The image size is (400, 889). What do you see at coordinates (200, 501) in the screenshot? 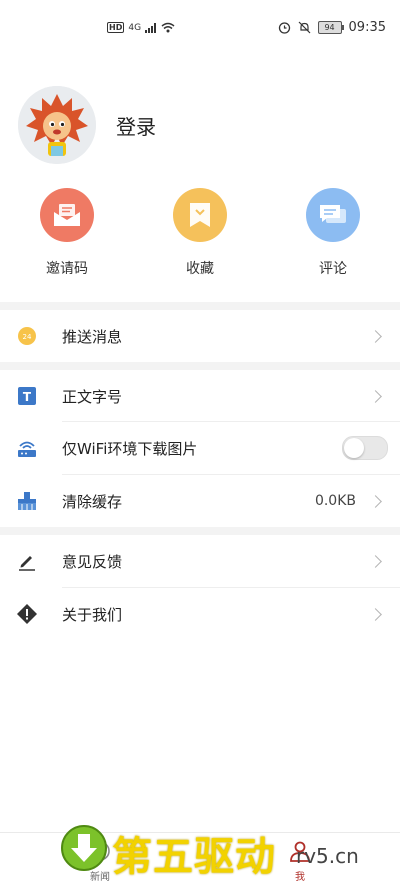
I see `settings-row-clear-cache: 清除缓存 0.0KB` at bounding box center [200, 501].